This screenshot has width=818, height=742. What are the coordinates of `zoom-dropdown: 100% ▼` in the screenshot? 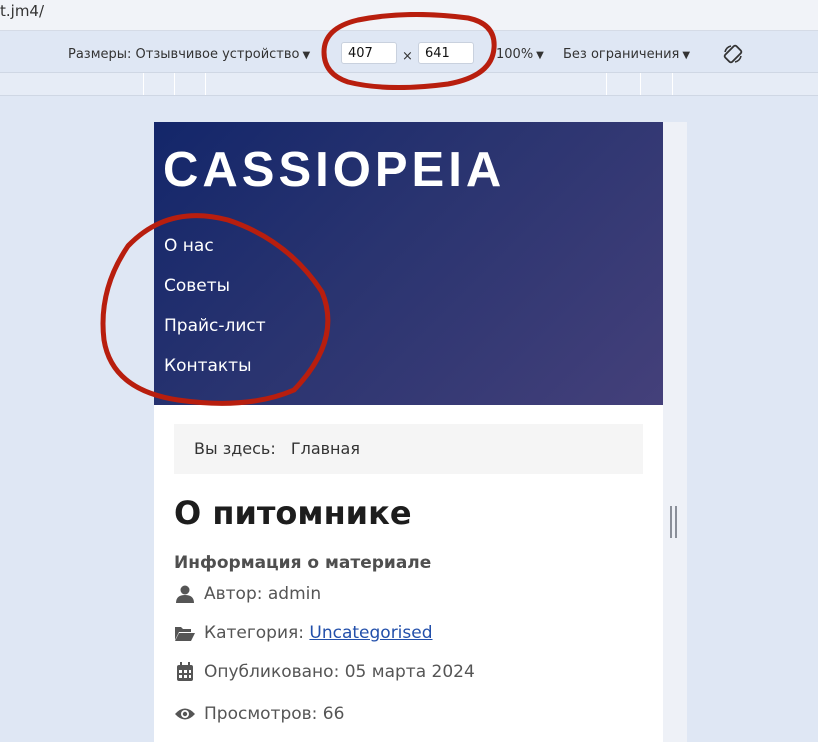 It's located at (520, 54).